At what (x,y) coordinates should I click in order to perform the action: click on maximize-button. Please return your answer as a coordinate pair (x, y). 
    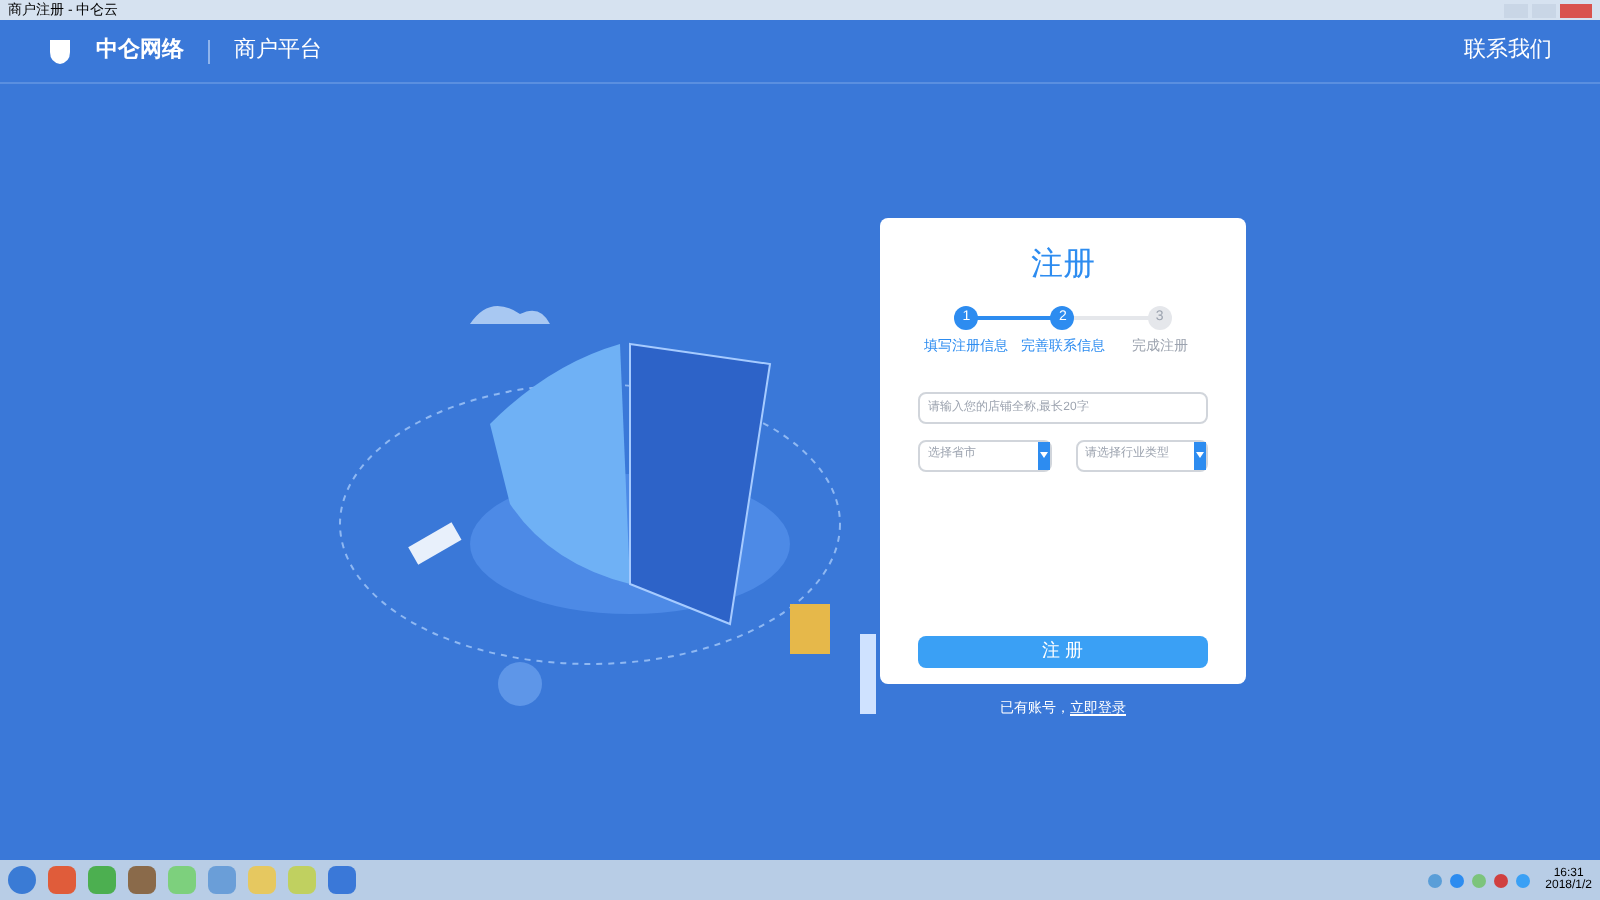
    Looking at the image, I should click on (1544, 10).